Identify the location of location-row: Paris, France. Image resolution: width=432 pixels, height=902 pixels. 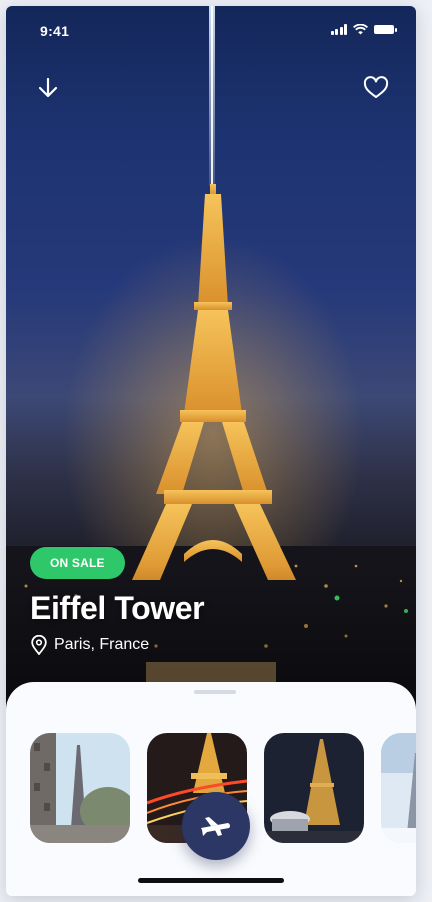
(89, 645).